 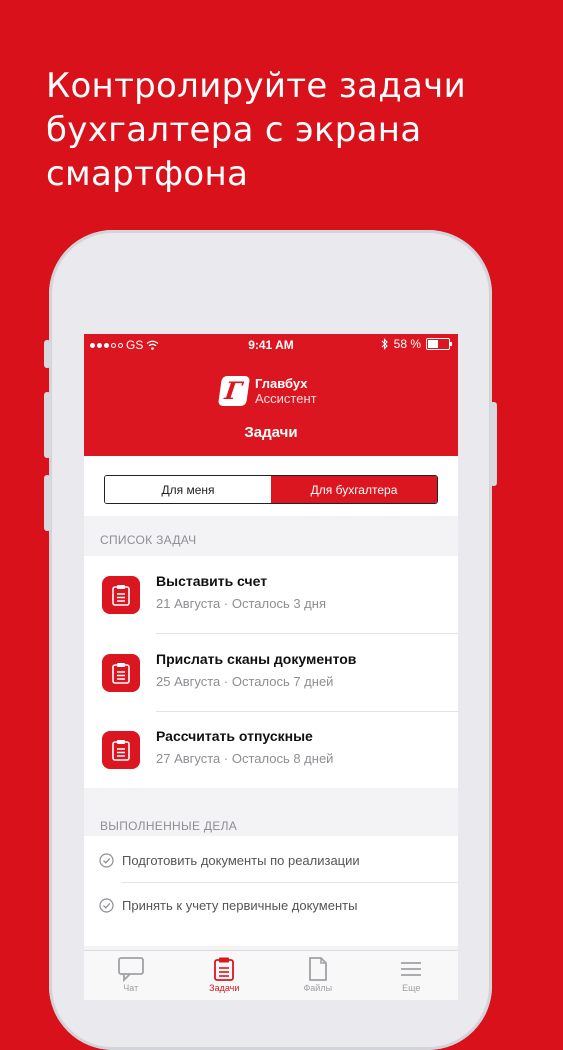 I want to click on tab-label: Файлы, so click(x=318, y=988).